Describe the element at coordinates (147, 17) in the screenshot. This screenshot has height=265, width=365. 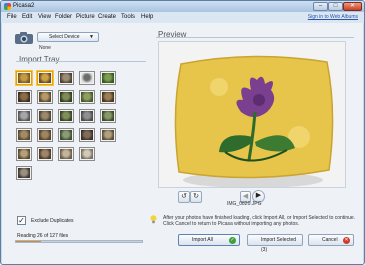
I see `menu-help: Help` at that location.